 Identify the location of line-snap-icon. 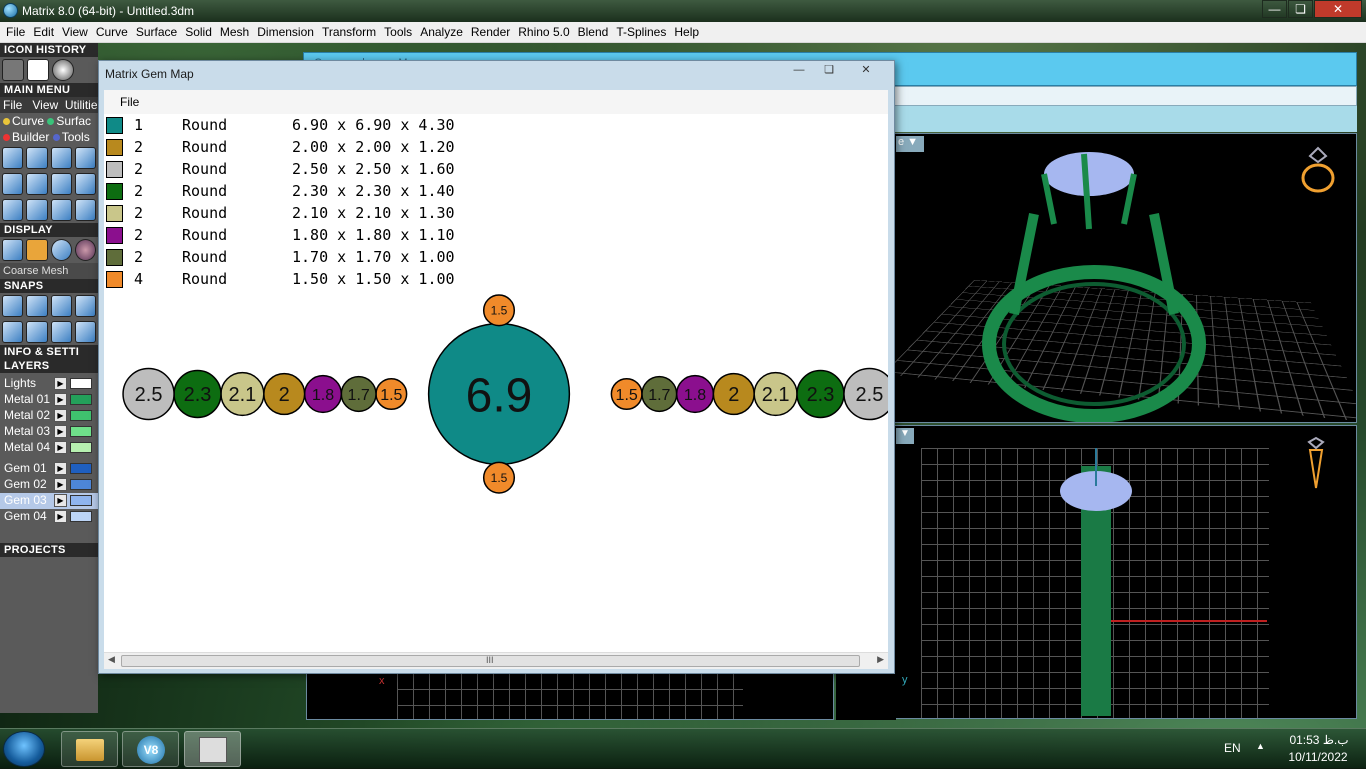
(61, 332).